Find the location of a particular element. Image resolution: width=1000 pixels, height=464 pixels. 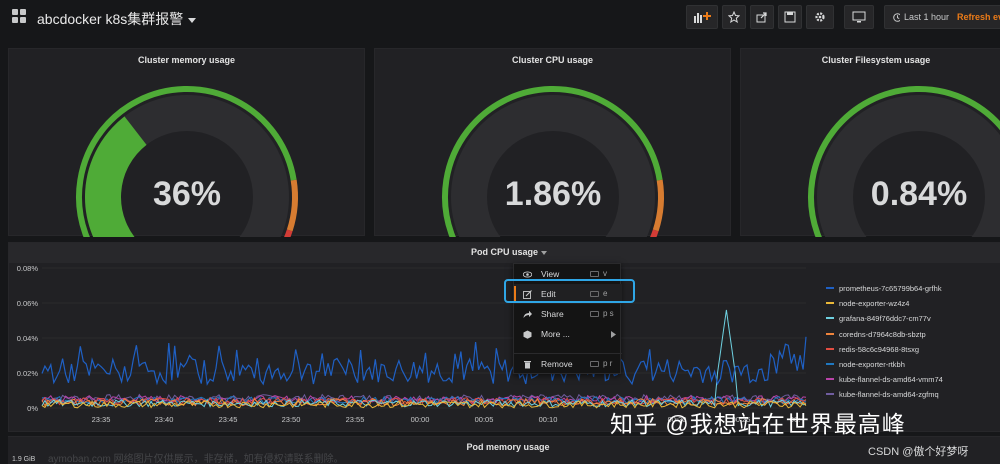

filesystem-gauge-panel: Cluster Filesystem usage 0.84% is located at coordinates (870, 142).